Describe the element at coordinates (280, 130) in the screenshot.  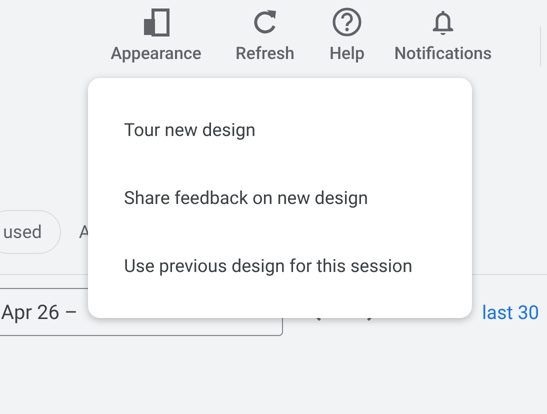
I see `menu-item: Tour new design` at that location.